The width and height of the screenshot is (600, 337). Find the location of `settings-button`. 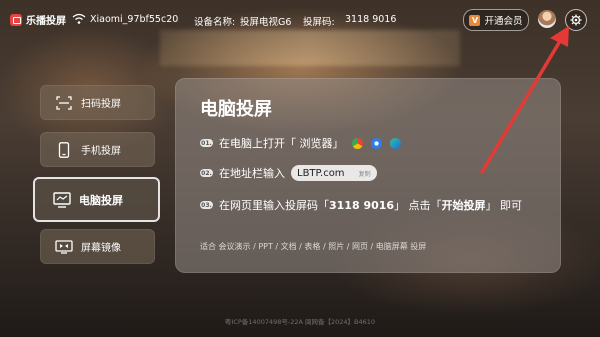

settings-button is located at coordinates (576, 20).